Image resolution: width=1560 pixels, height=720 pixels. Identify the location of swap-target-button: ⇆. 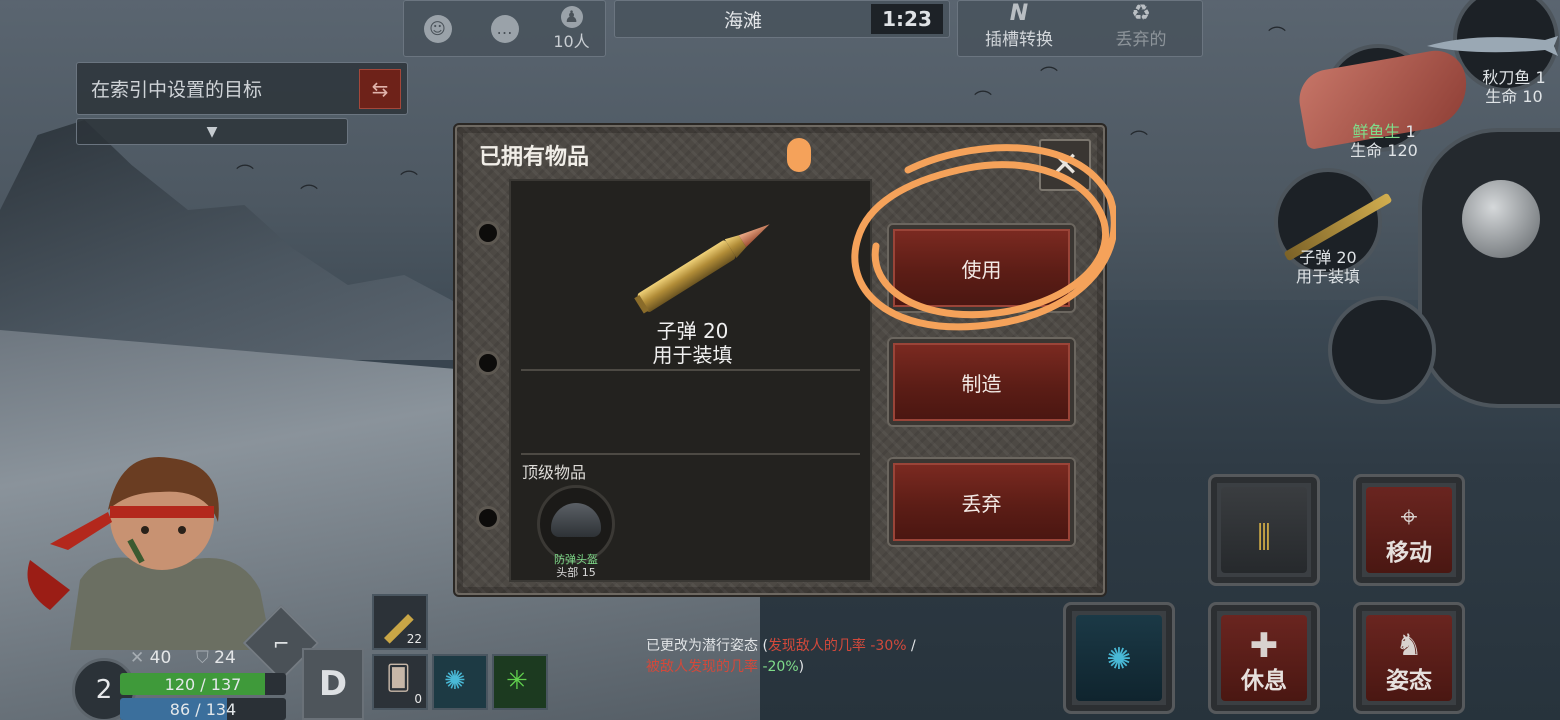
(380, 89).